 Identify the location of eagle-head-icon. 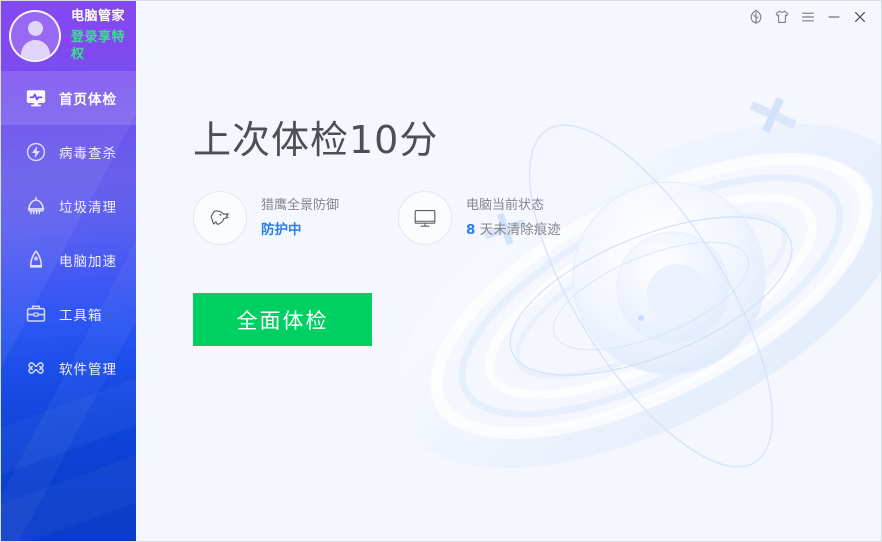
(219, 217).